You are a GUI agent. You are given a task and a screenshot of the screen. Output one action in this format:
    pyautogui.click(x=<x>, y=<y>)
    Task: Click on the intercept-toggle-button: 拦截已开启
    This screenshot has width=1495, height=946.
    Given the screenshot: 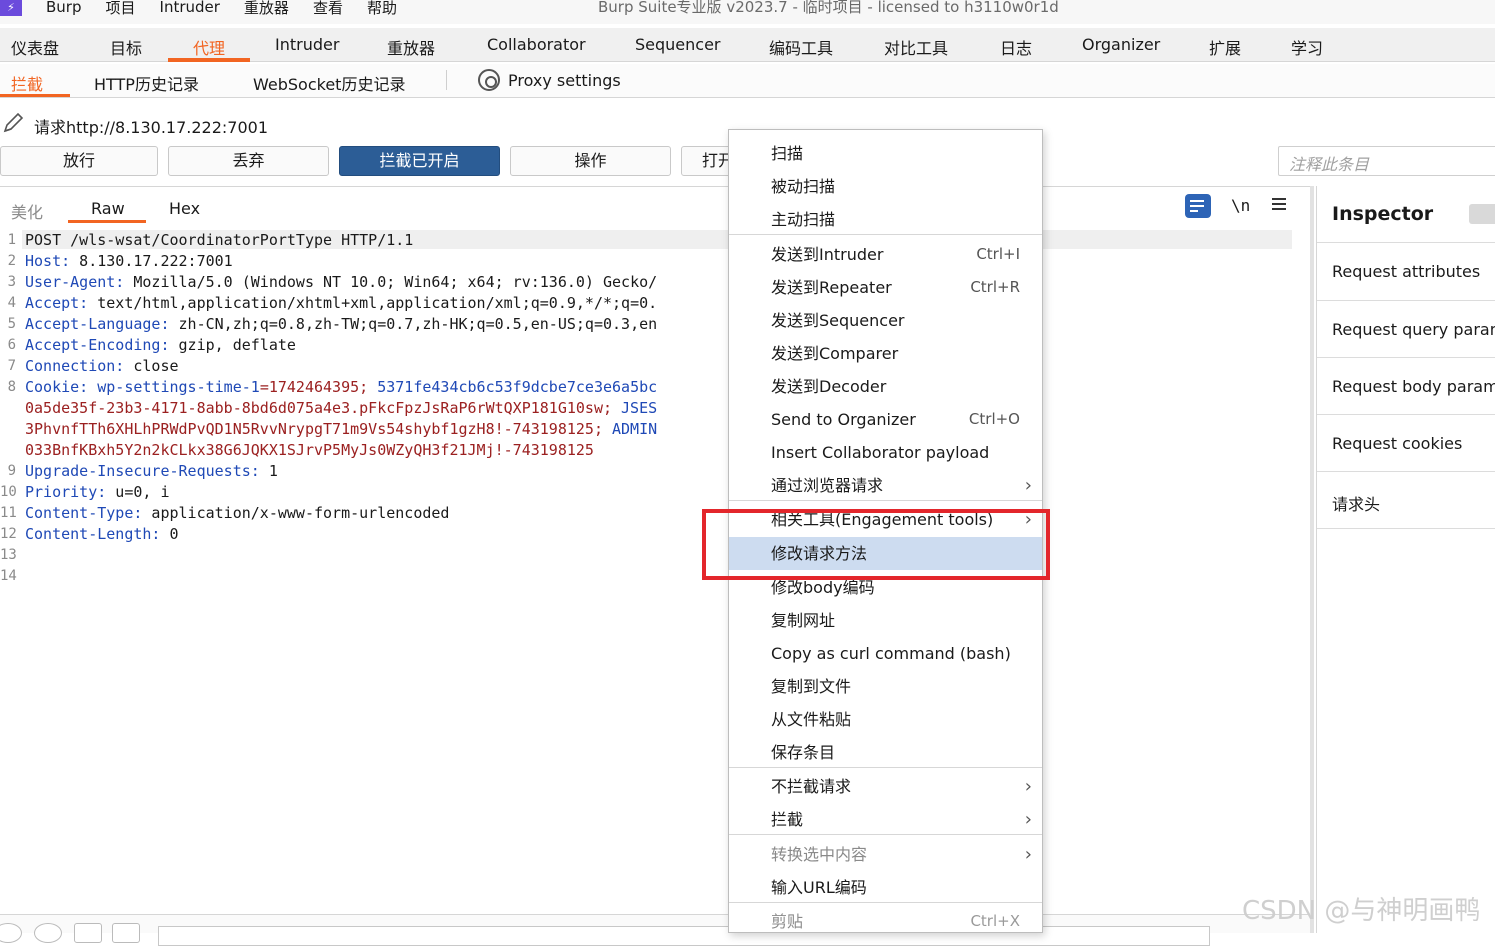 What is the action you would take?
    pyautogui.click(x=419, y=161)
    